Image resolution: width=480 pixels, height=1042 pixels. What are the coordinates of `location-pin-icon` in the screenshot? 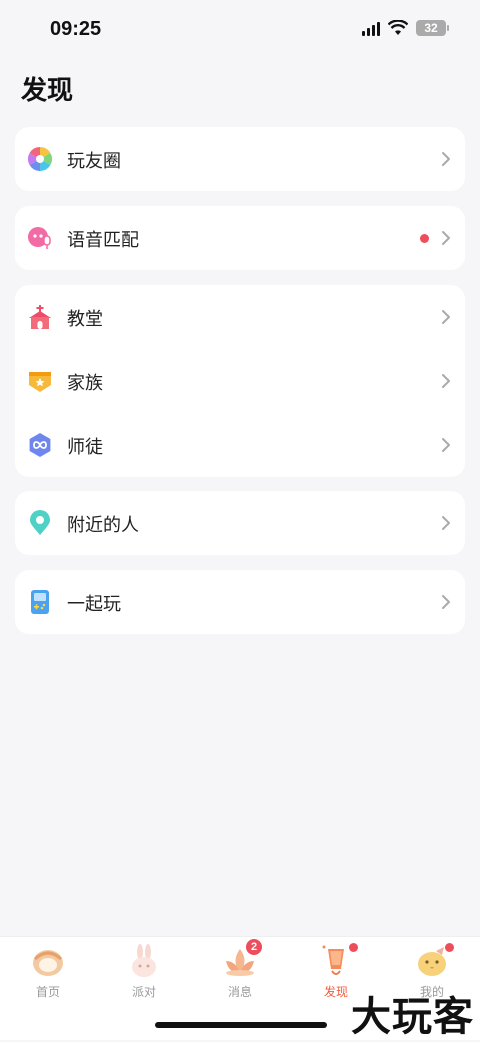 It's located at (40, 522).